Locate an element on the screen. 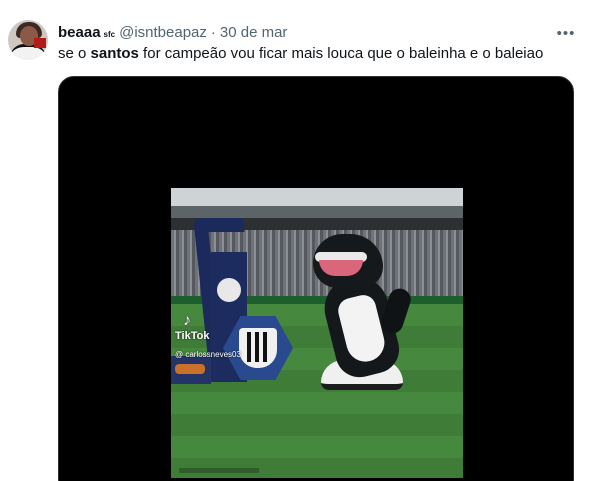 The width and height of the screenshot is (599, 481). tiktok-brand: TikTok is located at coordinates (192, 336).